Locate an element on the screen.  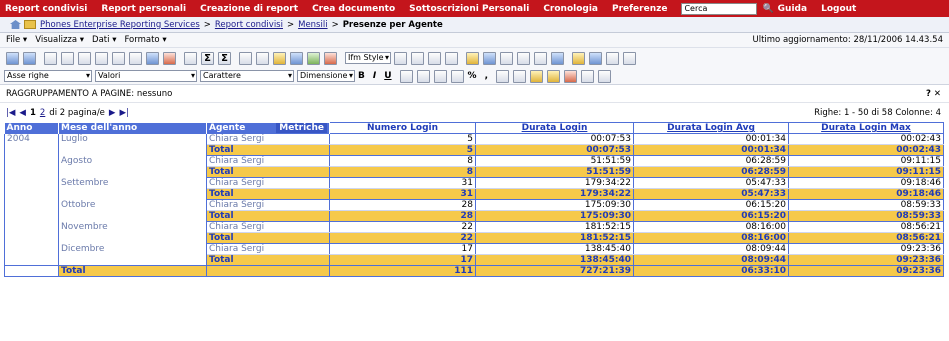
breadcrumb-root: Phones Enterprise Reporting Services is located at coordinates (120, 25).